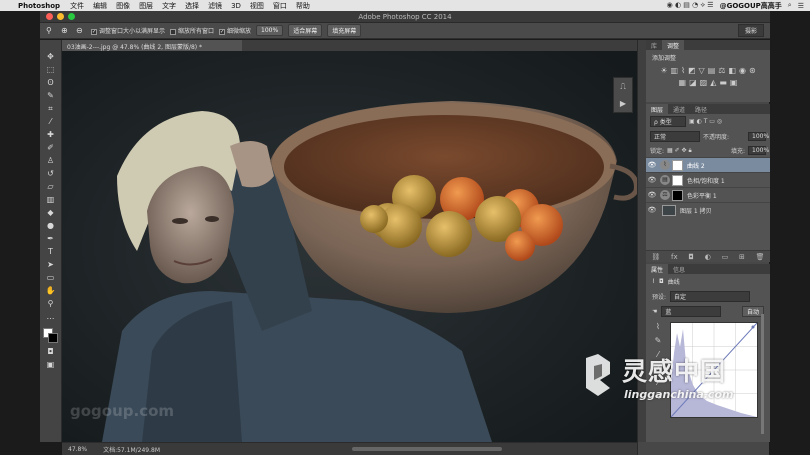 The height and width of the screenshot is (455, 810). What do you see at coordinates (270, 30) in the screenshot?
I see `zoom-100-button: 100%` at bounding box center [270, 30].